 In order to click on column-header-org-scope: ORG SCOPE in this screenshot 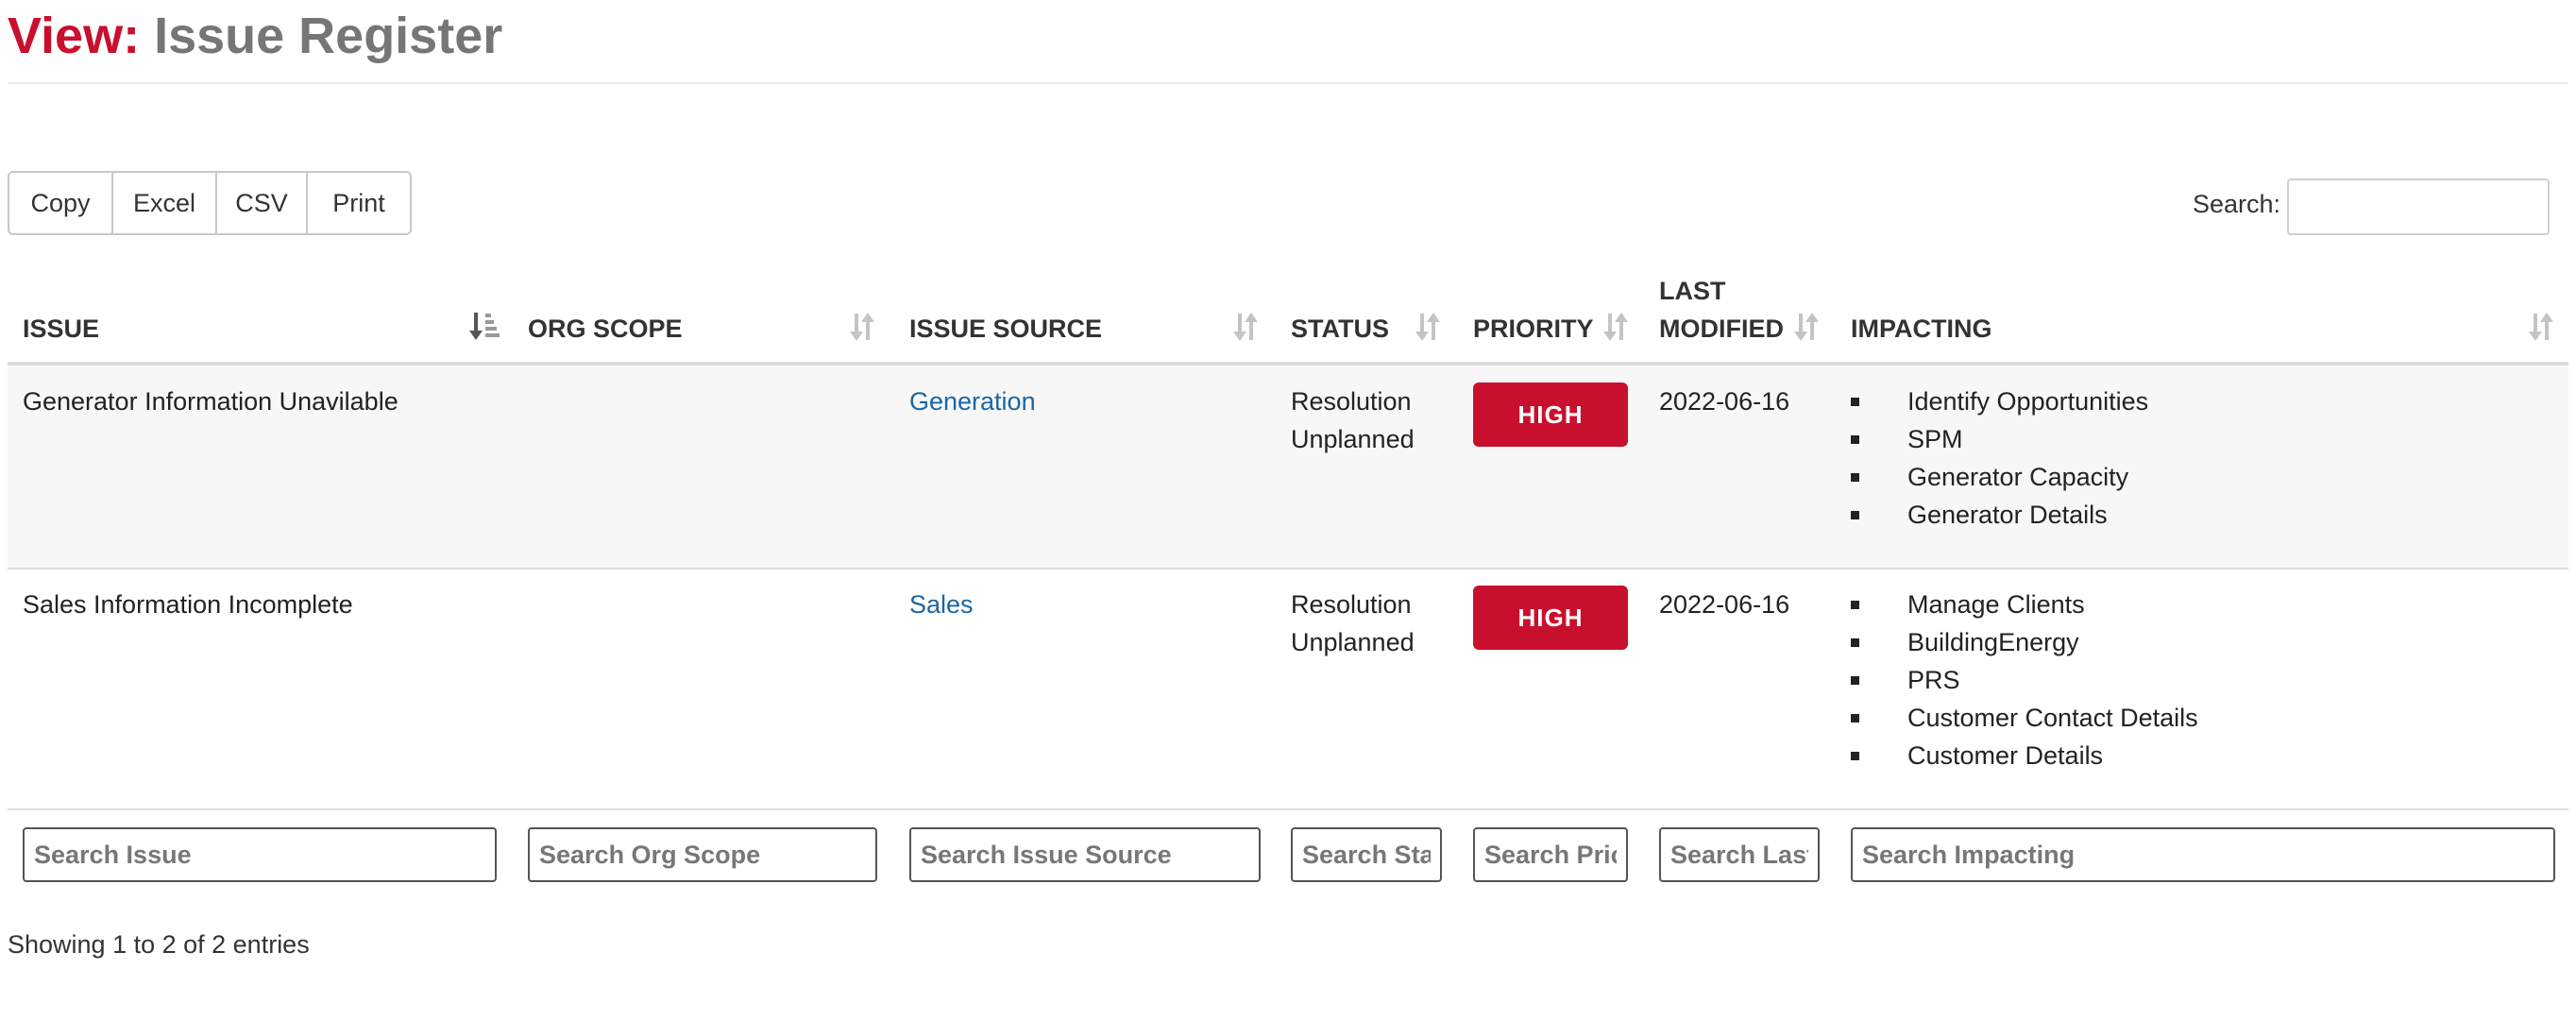, I will do `click(605, 329)`.